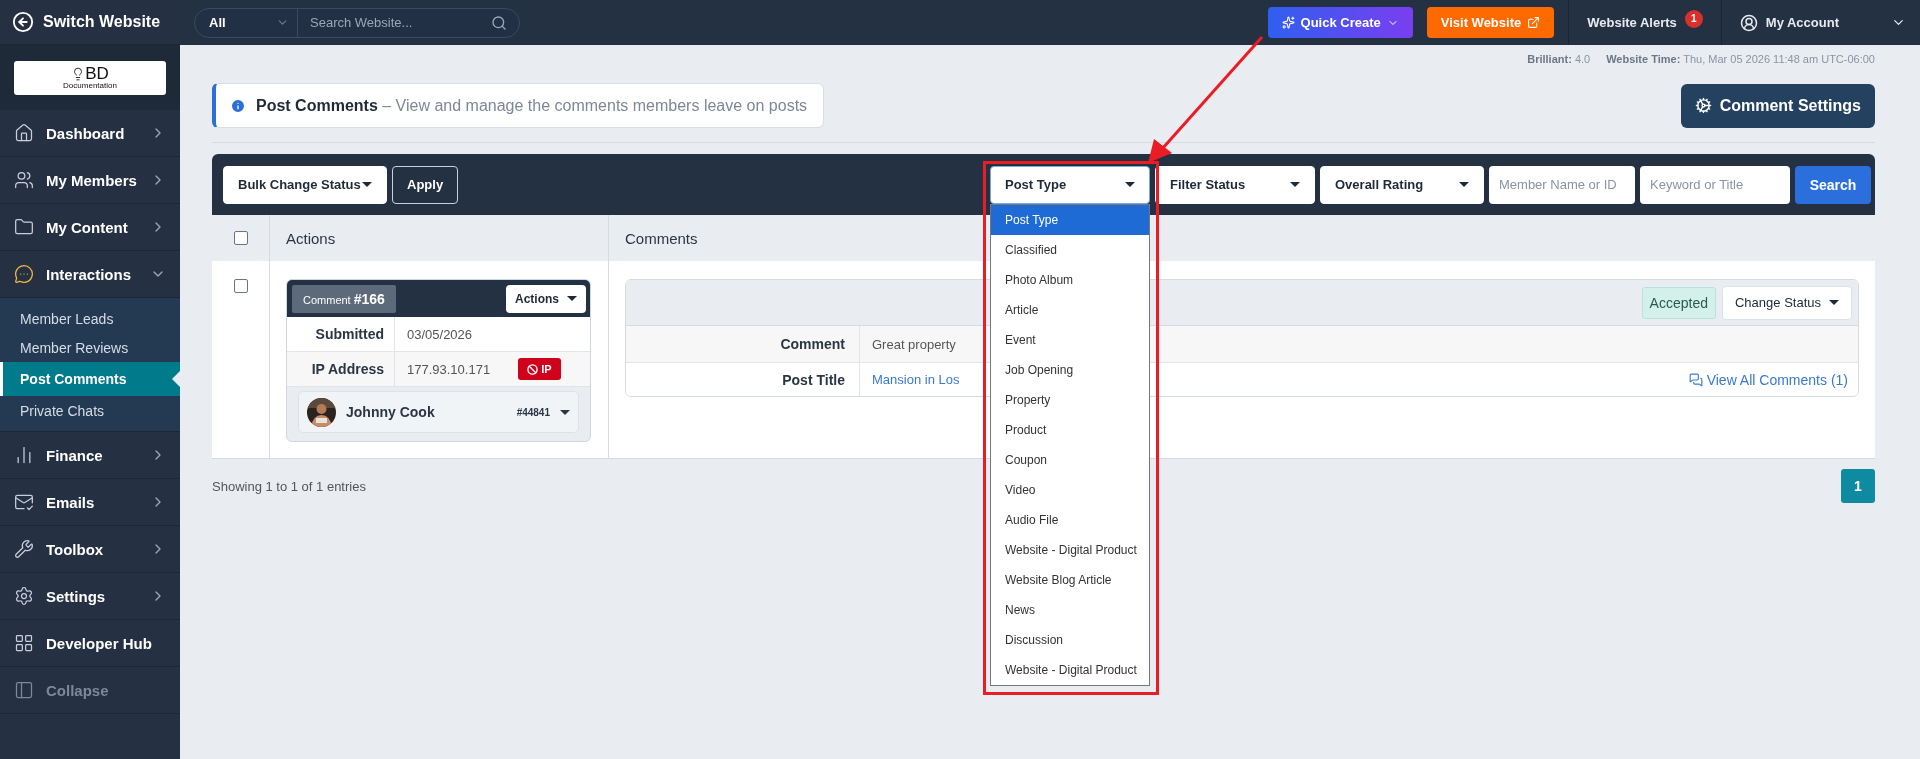 This screenshot has height=759, width=1920. I want to click on sidebar-item: Collapse, so click(90, 690).